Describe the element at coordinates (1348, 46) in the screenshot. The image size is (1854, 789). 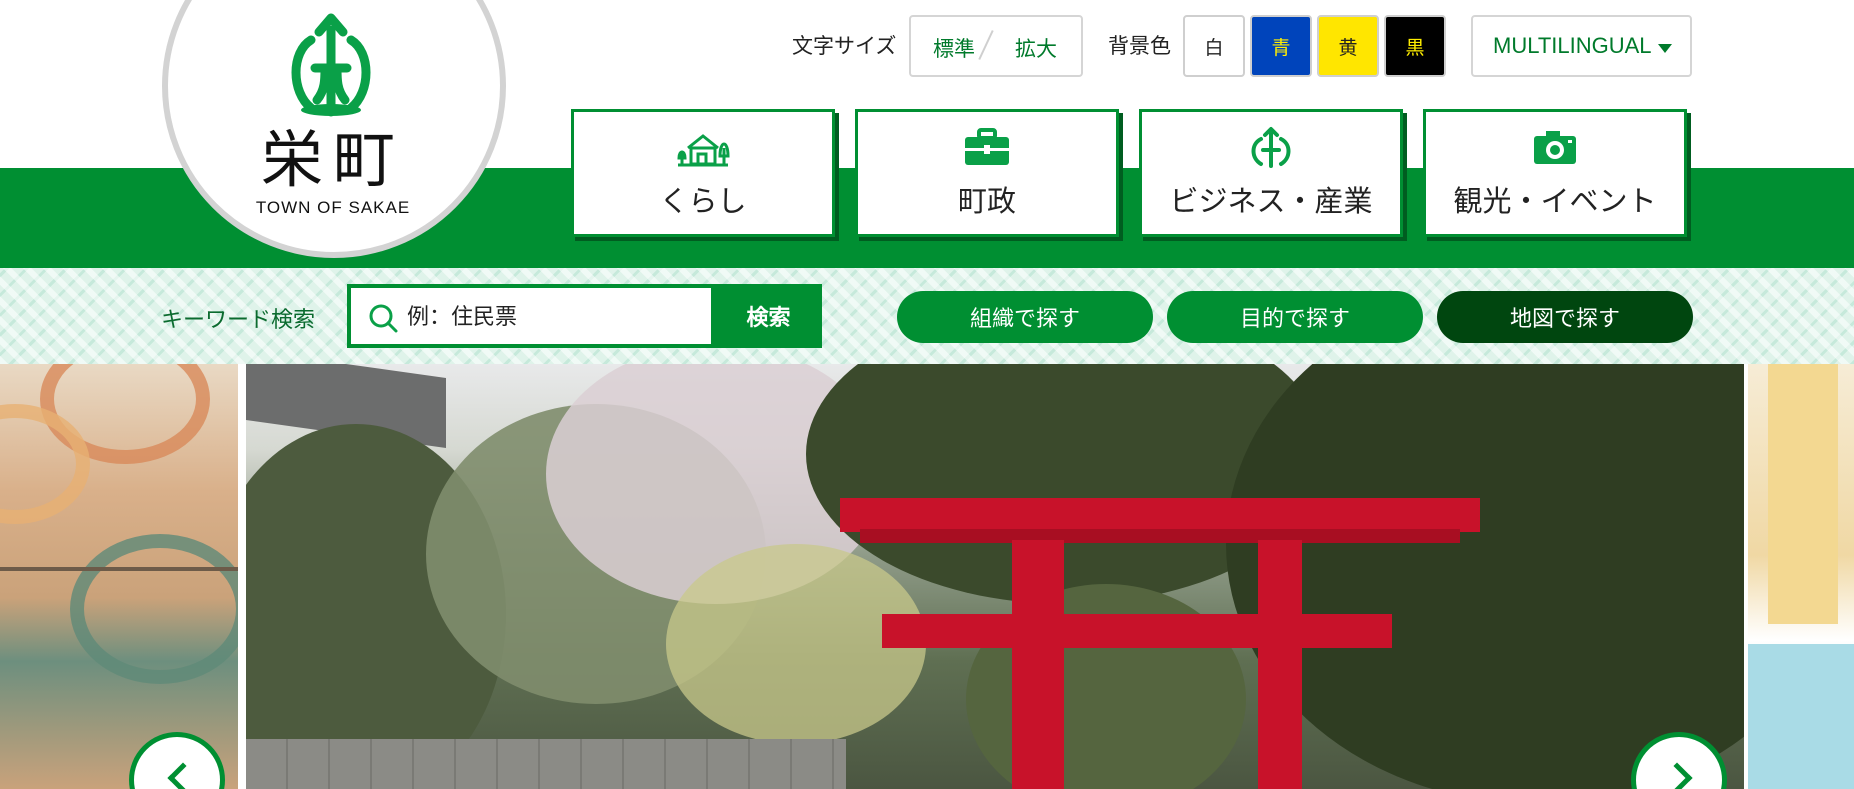
I see `bg-yellow-button: 黄` at that location.